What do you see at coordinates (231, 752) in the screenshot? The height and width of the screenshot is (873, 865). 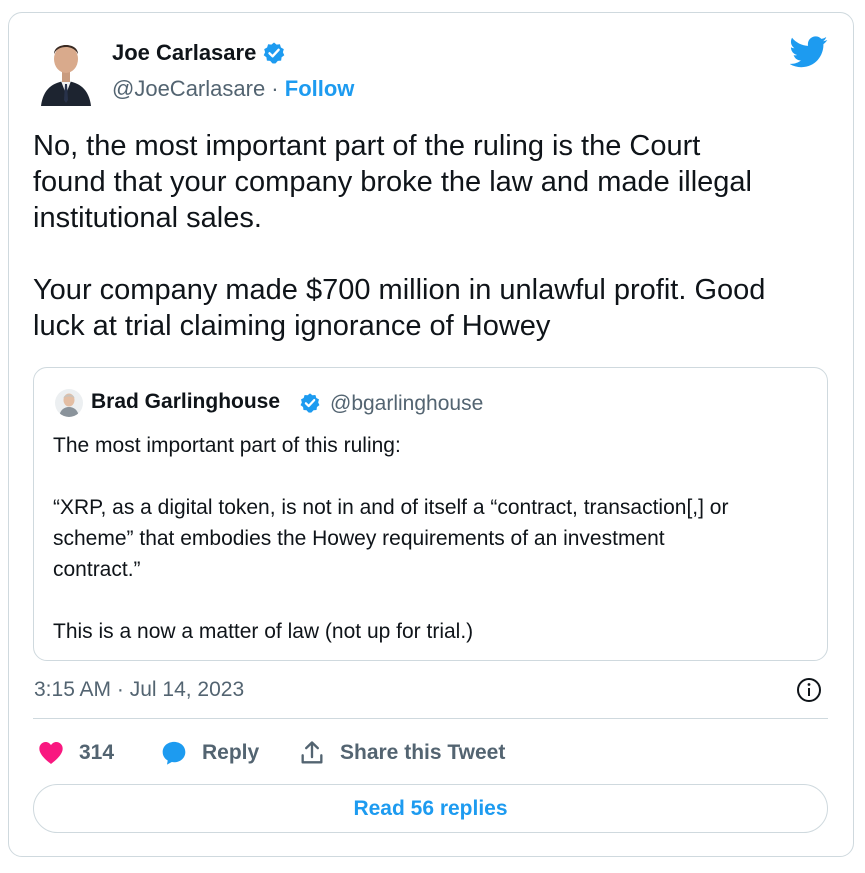 I see `reply-label: Reply` at bounding box center [231, 752].